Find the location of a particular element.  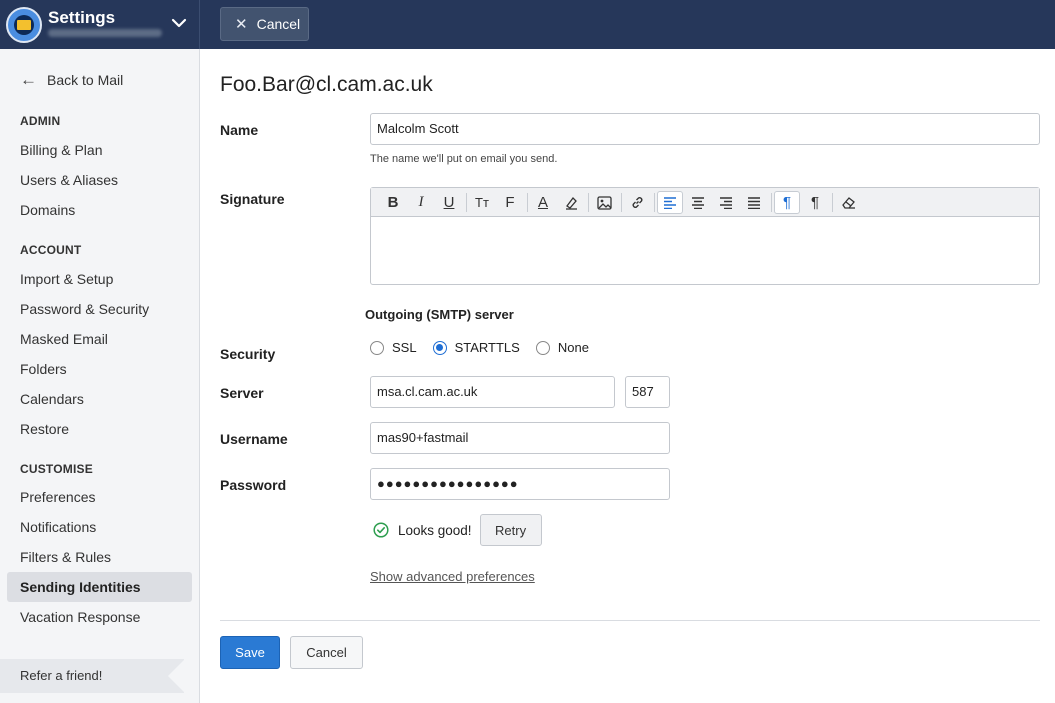

password-label: Password is located at coordinates (253, 485).